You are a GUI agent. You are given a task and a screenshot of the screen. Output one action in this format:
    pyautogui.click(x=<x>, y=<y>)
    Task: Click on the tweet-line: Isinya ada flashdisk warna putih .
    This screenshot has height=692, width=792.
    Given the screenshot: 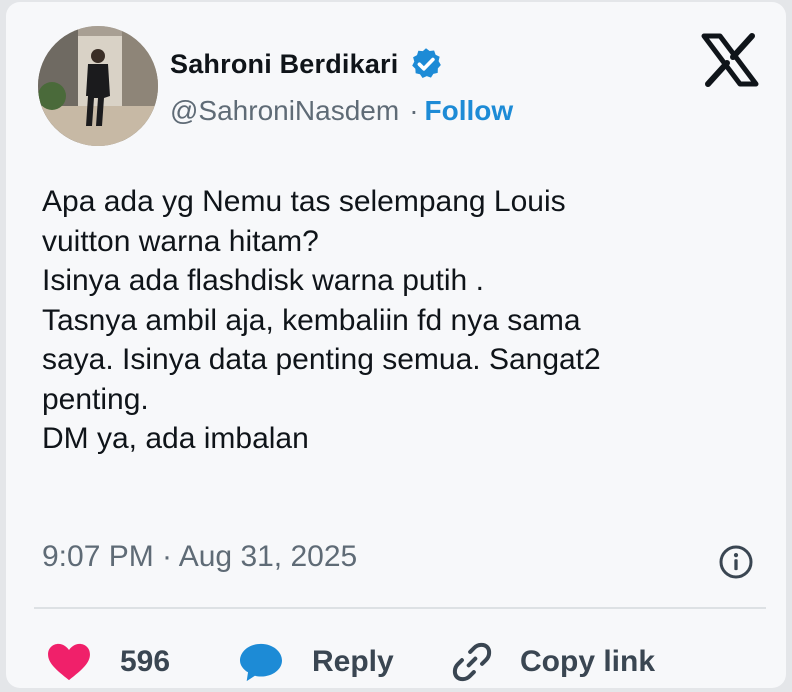 What is the action you would take?
    pyautogui.click(x=263, y=280)
    